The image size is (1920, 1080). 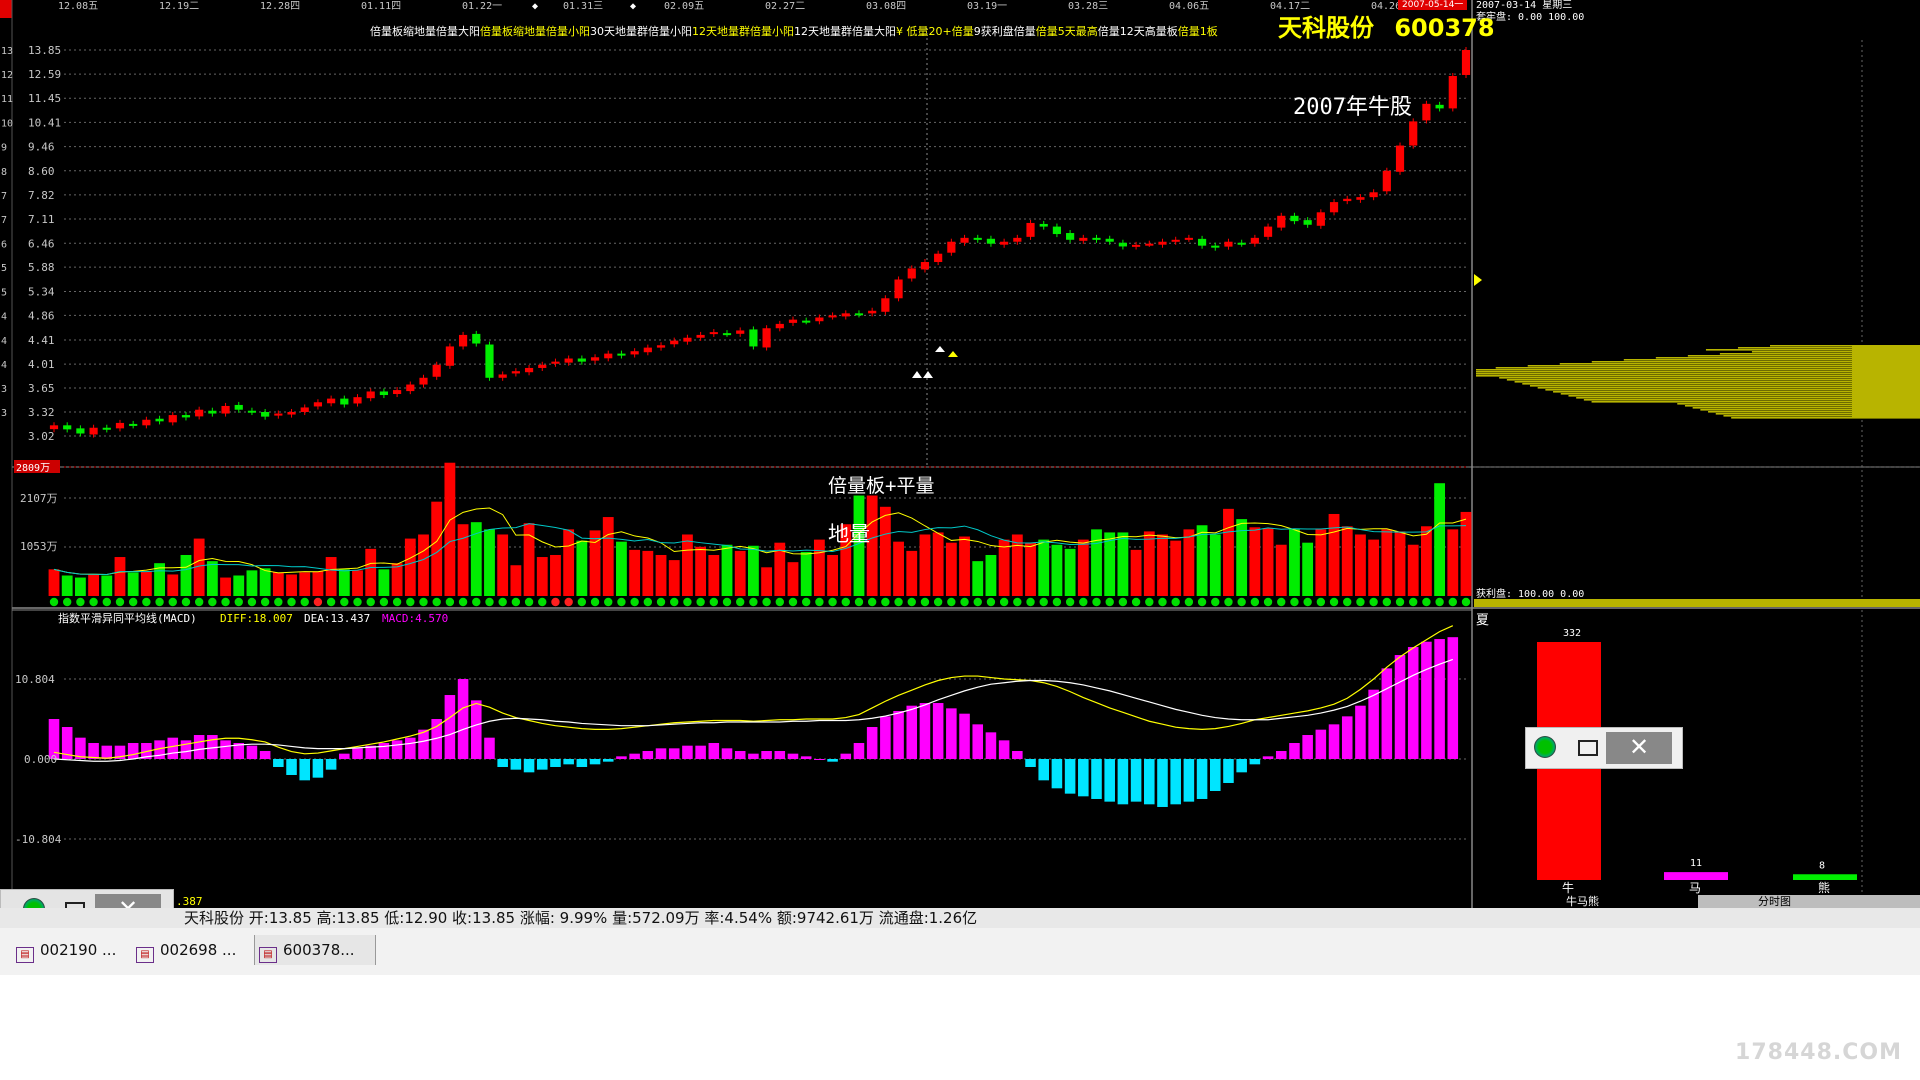 I want to click on gear-icon, so click(x=1545, y=747).